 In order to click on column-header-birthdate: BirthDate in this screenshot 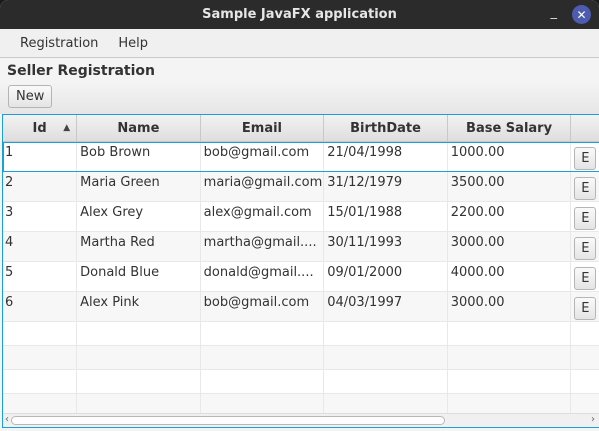, I will do `click(386, 128)`.